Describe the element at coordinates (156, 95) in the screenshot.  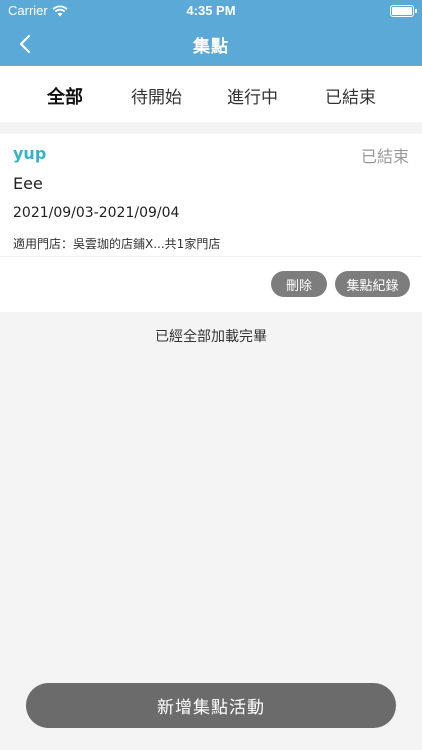
I see `tab-pending: 待開始` at that location.